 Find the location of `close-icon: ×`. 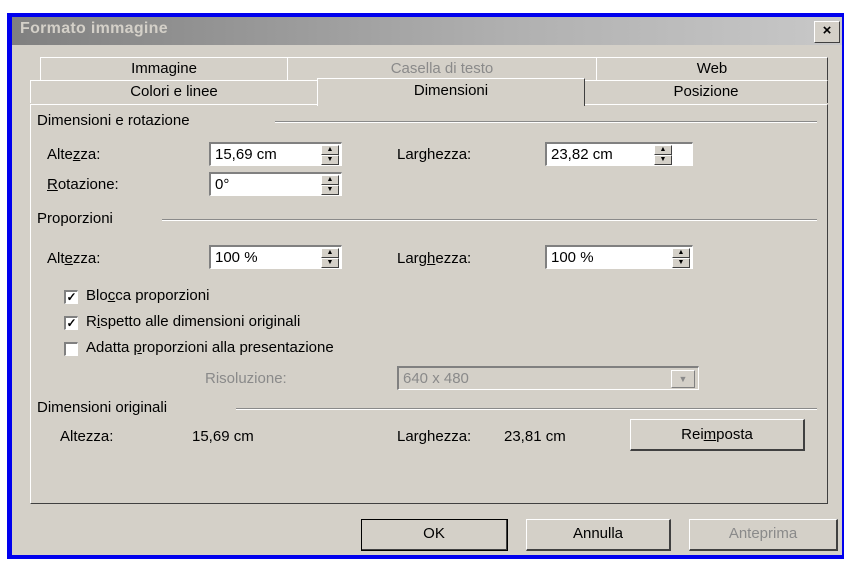

close-icon: × is located at coordinates (827, 30).